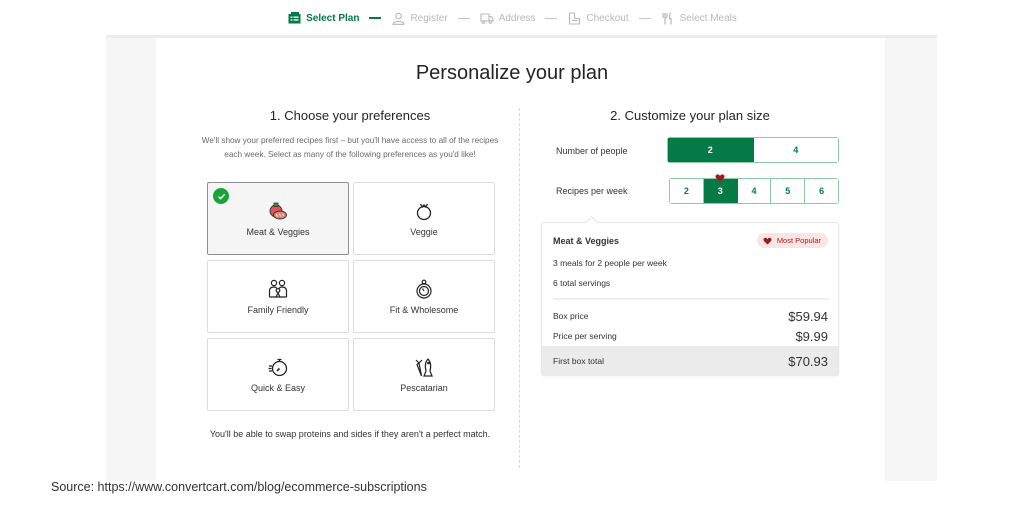 This screenshot has height=512, width=1024. I want to click on preference-label: Fit & Wholesome, so click(424, 310).